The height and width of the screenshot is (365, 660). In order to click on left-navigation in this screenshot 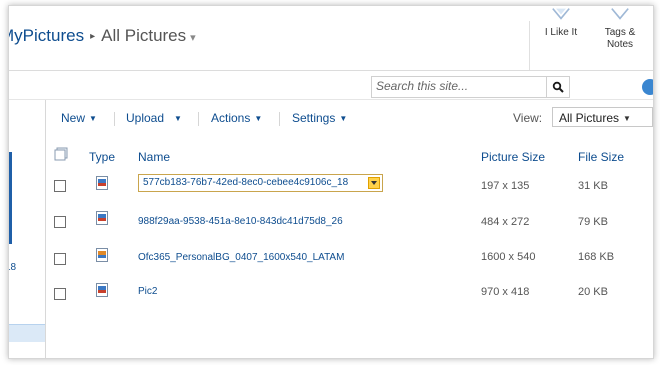, I will do `click(27, 229)`.